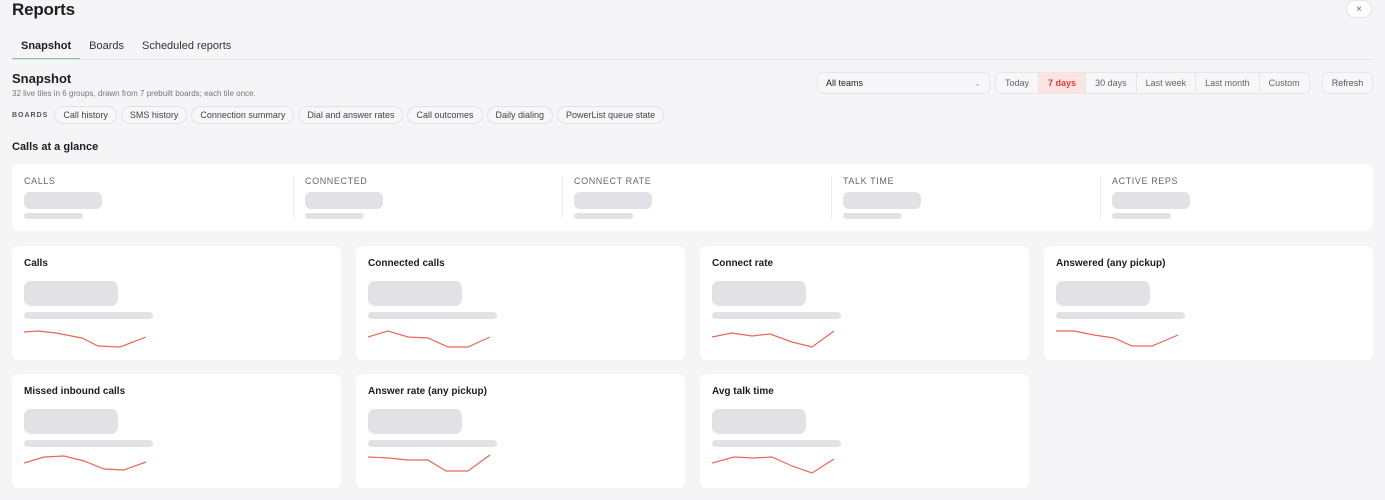  What do you see at coordinates (869, 181) in the screenshot?
I see `kpi-label: TALK TIME` at bounding box center [869, 181].